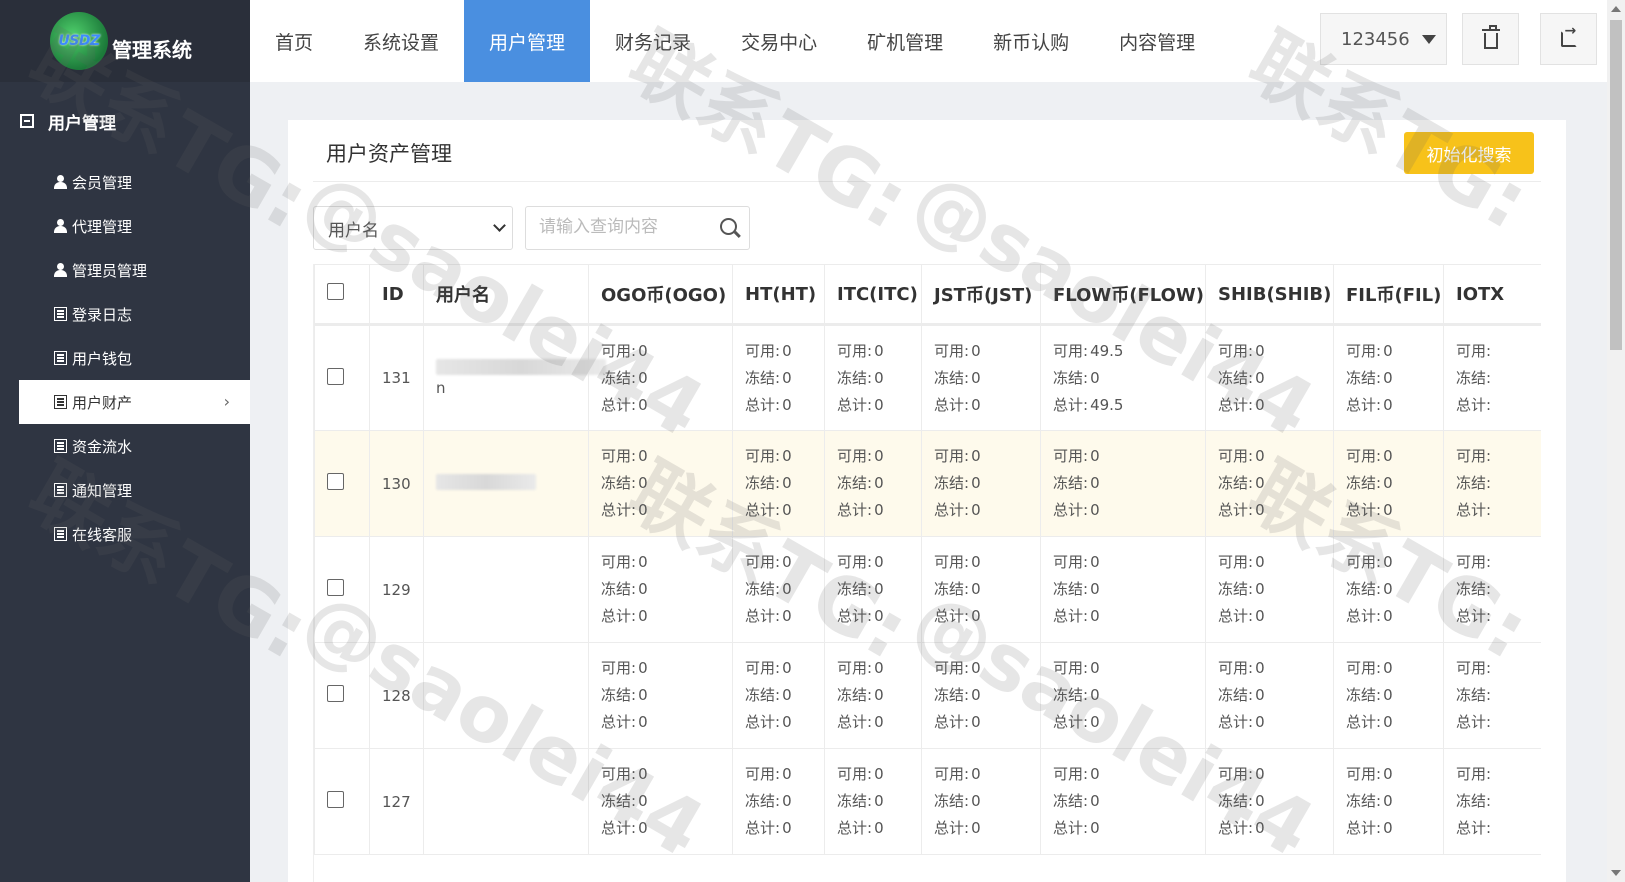  I want to click on logout-button, so click(1568, 39).